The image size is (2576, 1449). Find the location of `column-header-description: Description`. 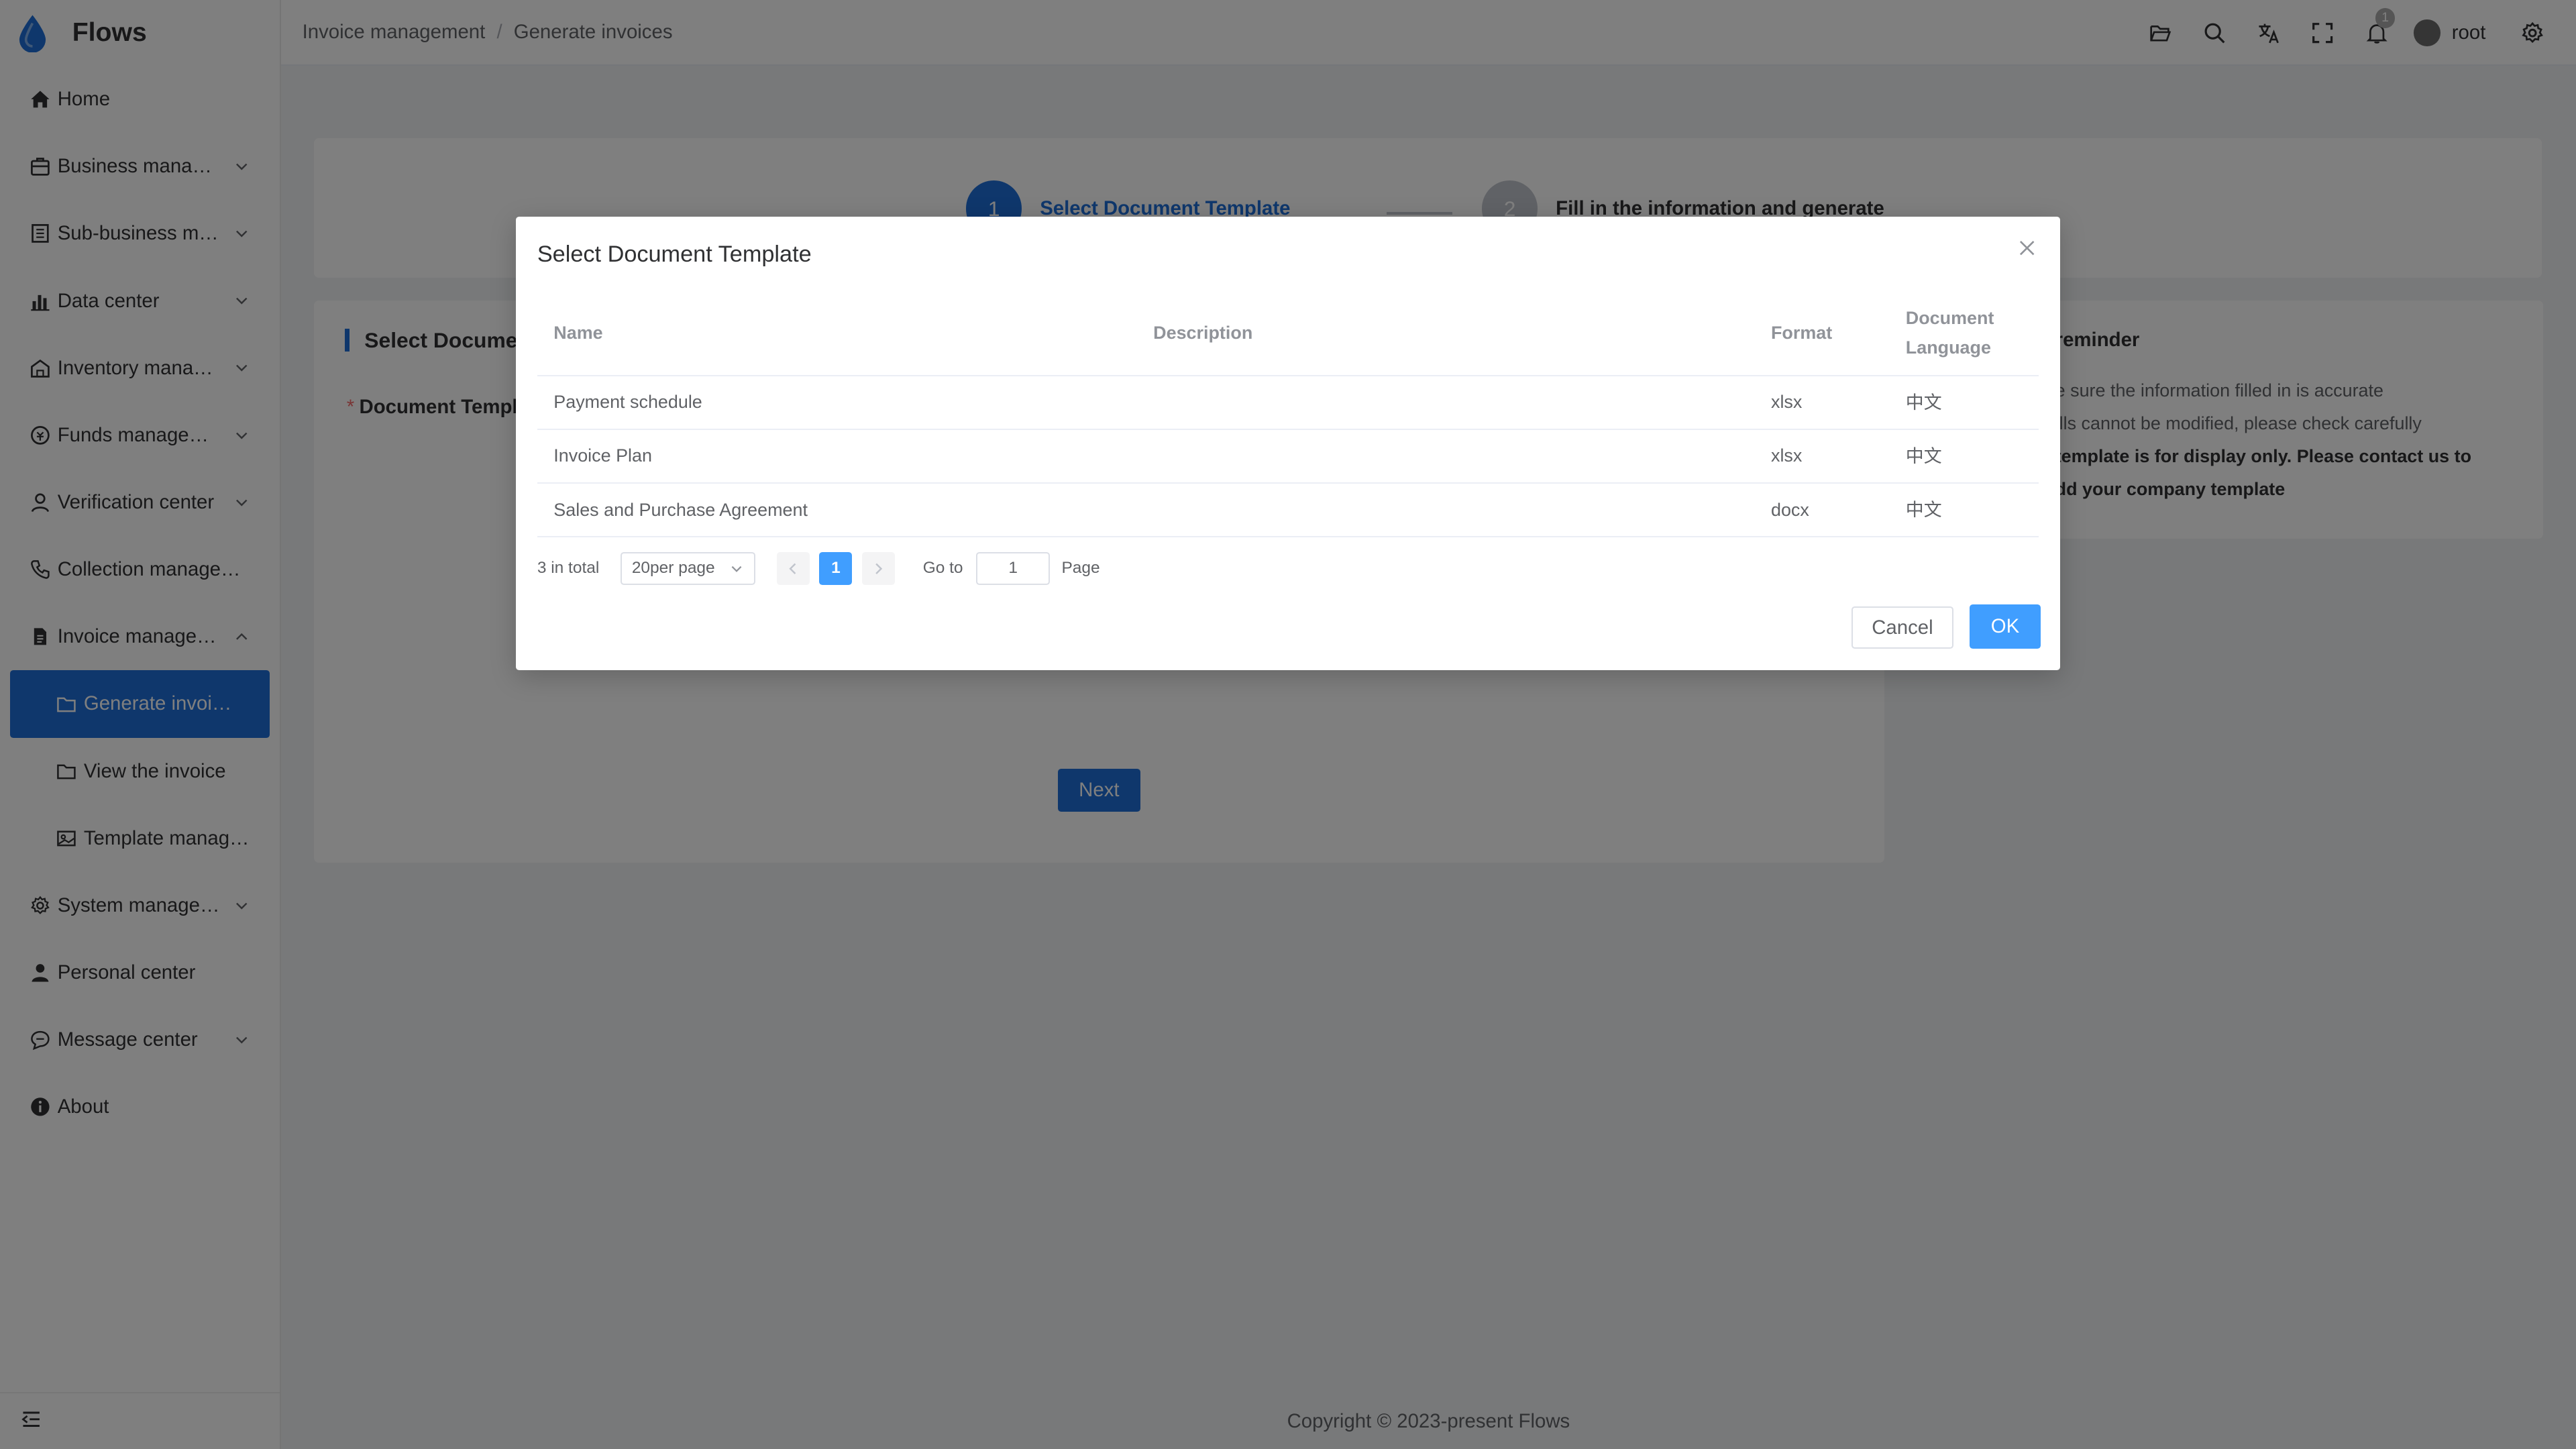

column-header-description: Description is located at coordinates (1203, 332).